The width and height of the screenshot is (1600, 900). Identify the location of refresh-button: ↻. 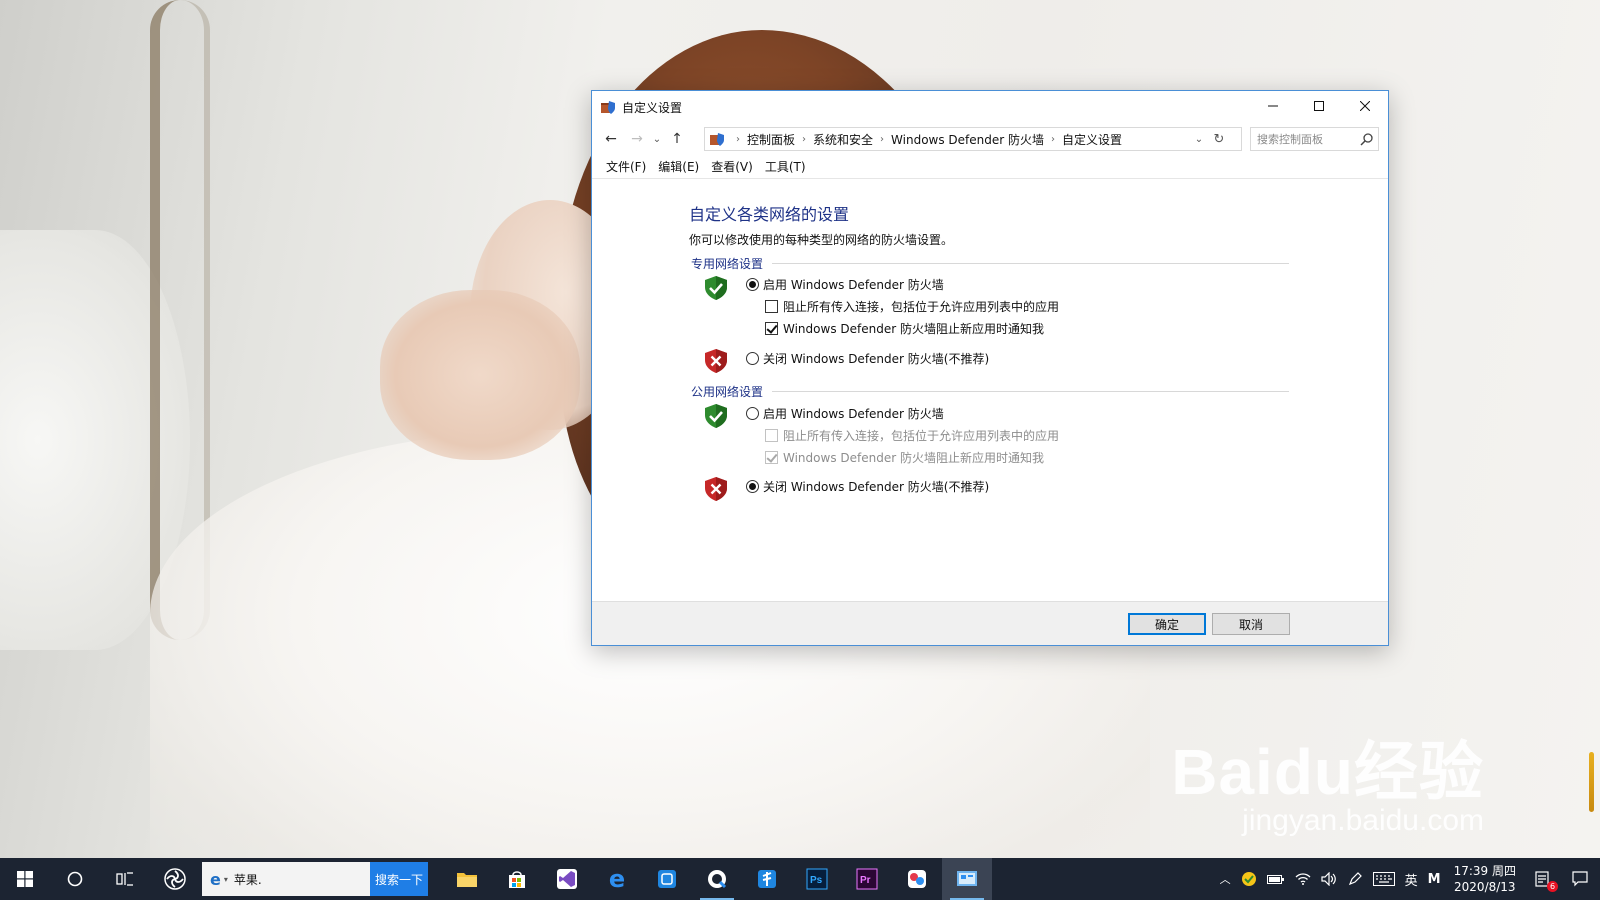
(1219, 139).